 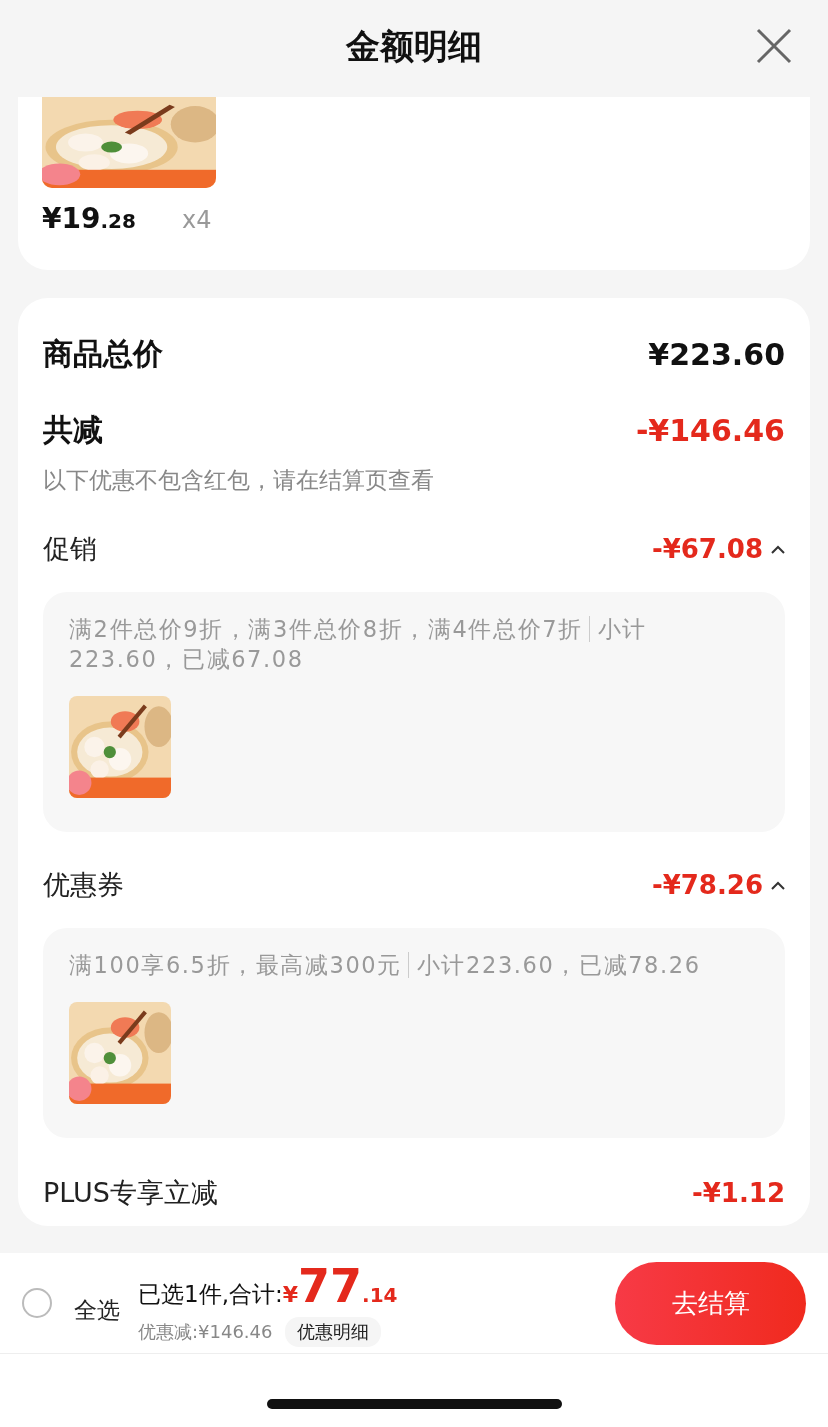 I want to click on discount-type-amount: -¥1.12, so click(x=738, y=1193).